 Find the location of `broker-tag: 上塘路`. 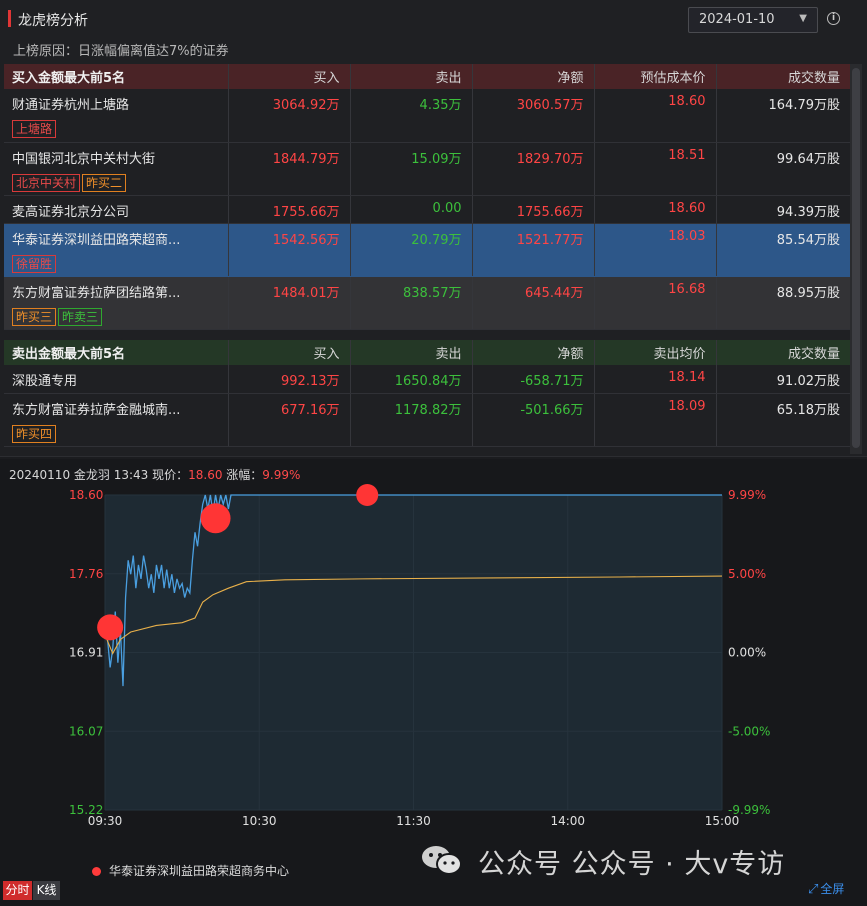

broker-tag: 上塘路 is located at coordinates (34, 129).